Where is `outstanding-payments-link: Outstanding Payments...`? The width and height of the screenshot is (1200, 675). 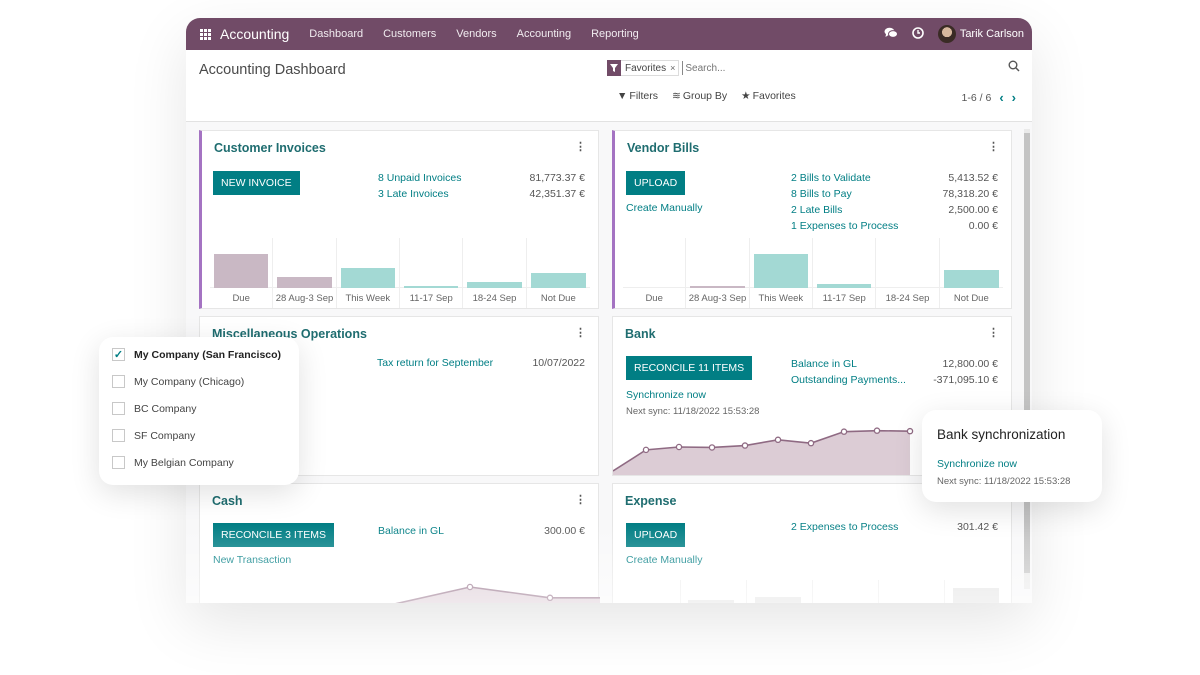
outstanding-payments-link: Outstanding Payments... is located at coordinates (848, 380).